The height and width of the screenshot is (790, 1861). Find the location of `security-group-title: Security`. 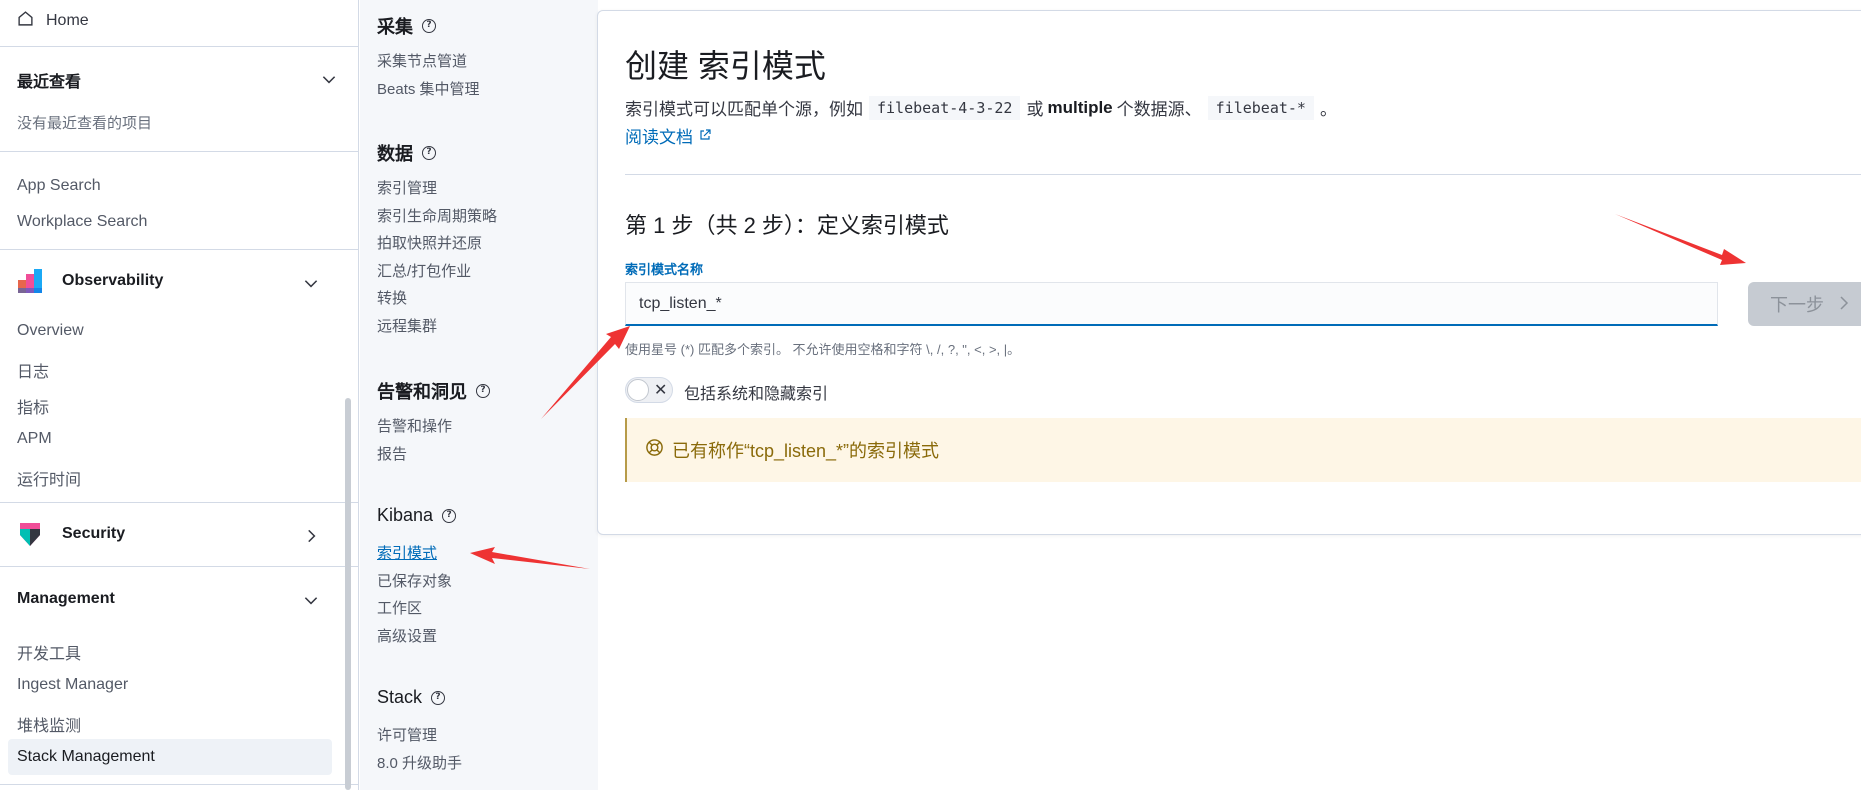

security-group-title: Security is located at coordinates (93, 534).